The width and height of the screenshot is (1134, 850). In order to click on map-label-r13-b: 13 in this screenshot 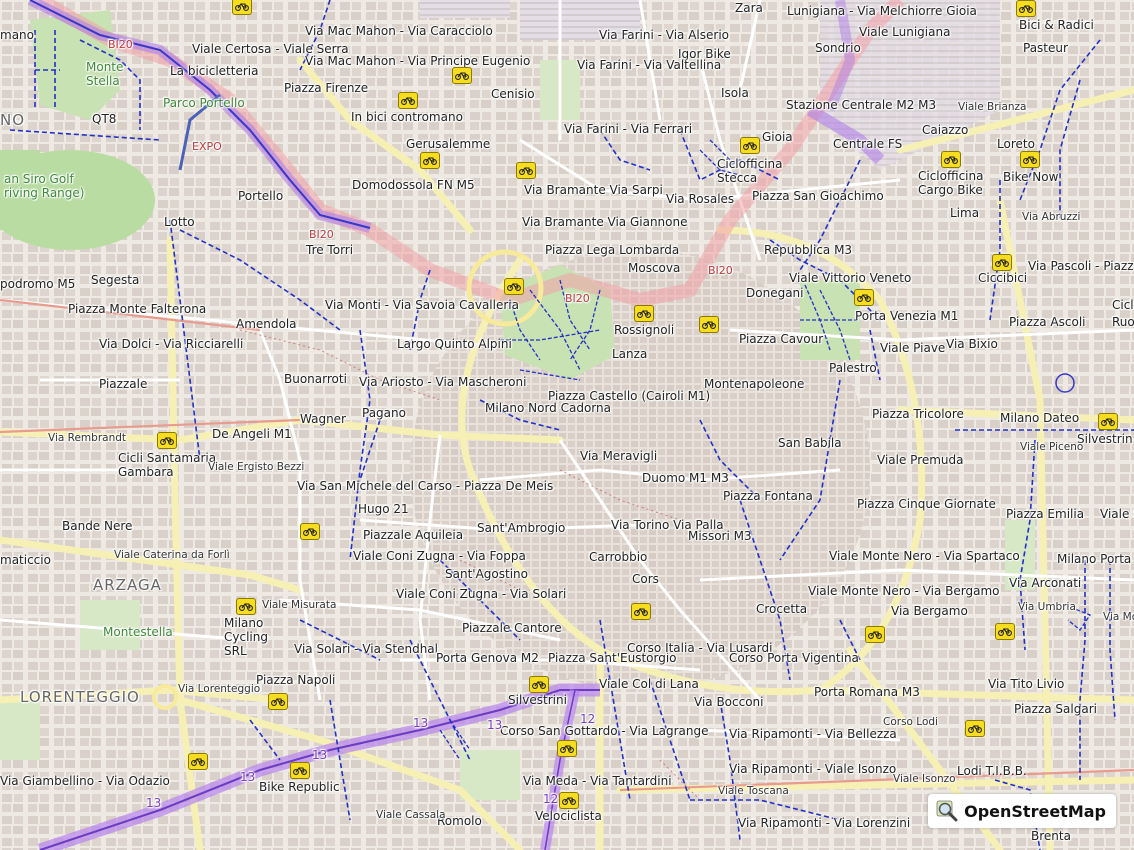, I will do `click(495, 725)`.